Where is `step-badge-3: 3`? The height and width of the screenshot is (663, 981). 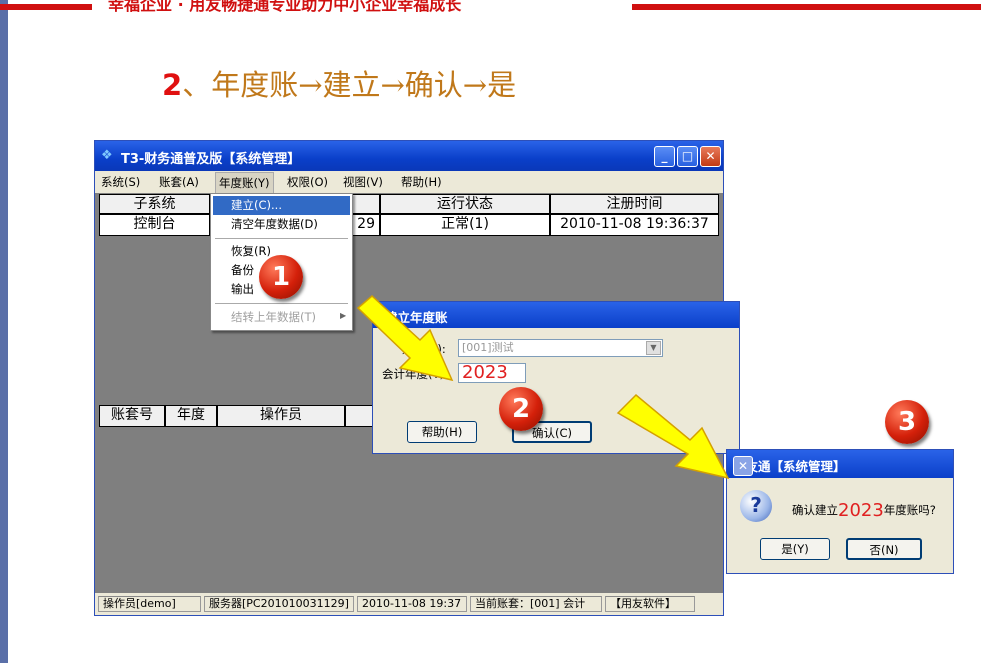 step-badge-3: 3 is located at coordinates (907, 422).